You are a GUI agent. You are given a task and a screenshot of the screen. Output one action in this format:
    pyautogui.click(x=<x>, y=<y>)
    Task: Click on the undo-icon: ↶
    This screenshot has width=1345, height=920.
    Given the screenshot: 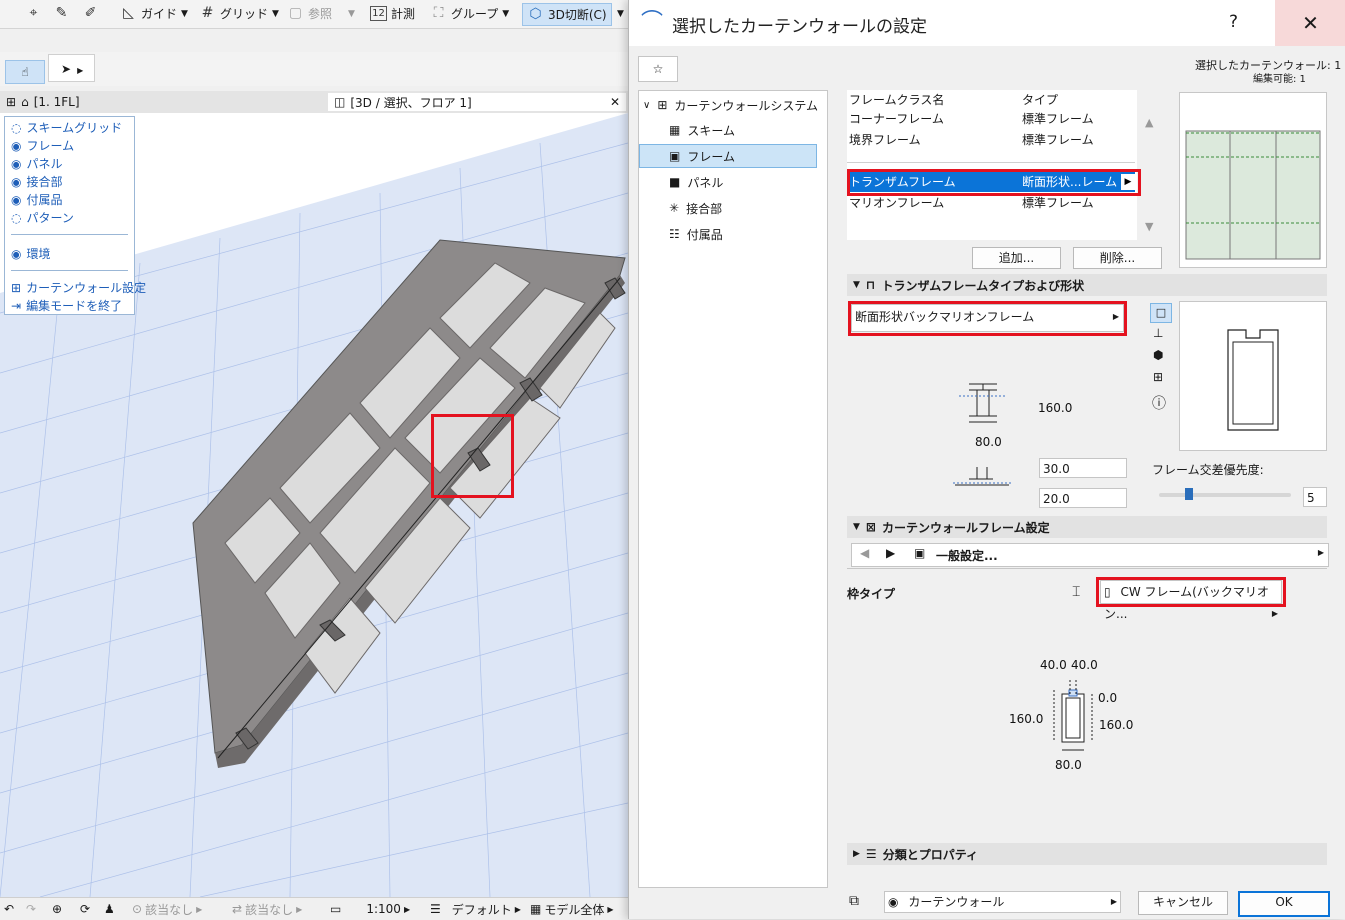 What is the action you would take?
    pyautogui.click(x=9, y=909)
    